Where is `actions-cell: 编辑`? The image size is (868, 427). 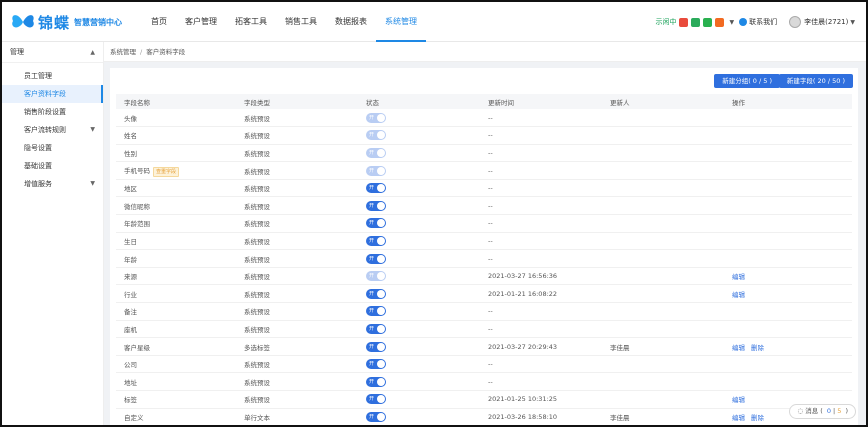 actions-cell: 编辑 is located at coordinates (788, 276).